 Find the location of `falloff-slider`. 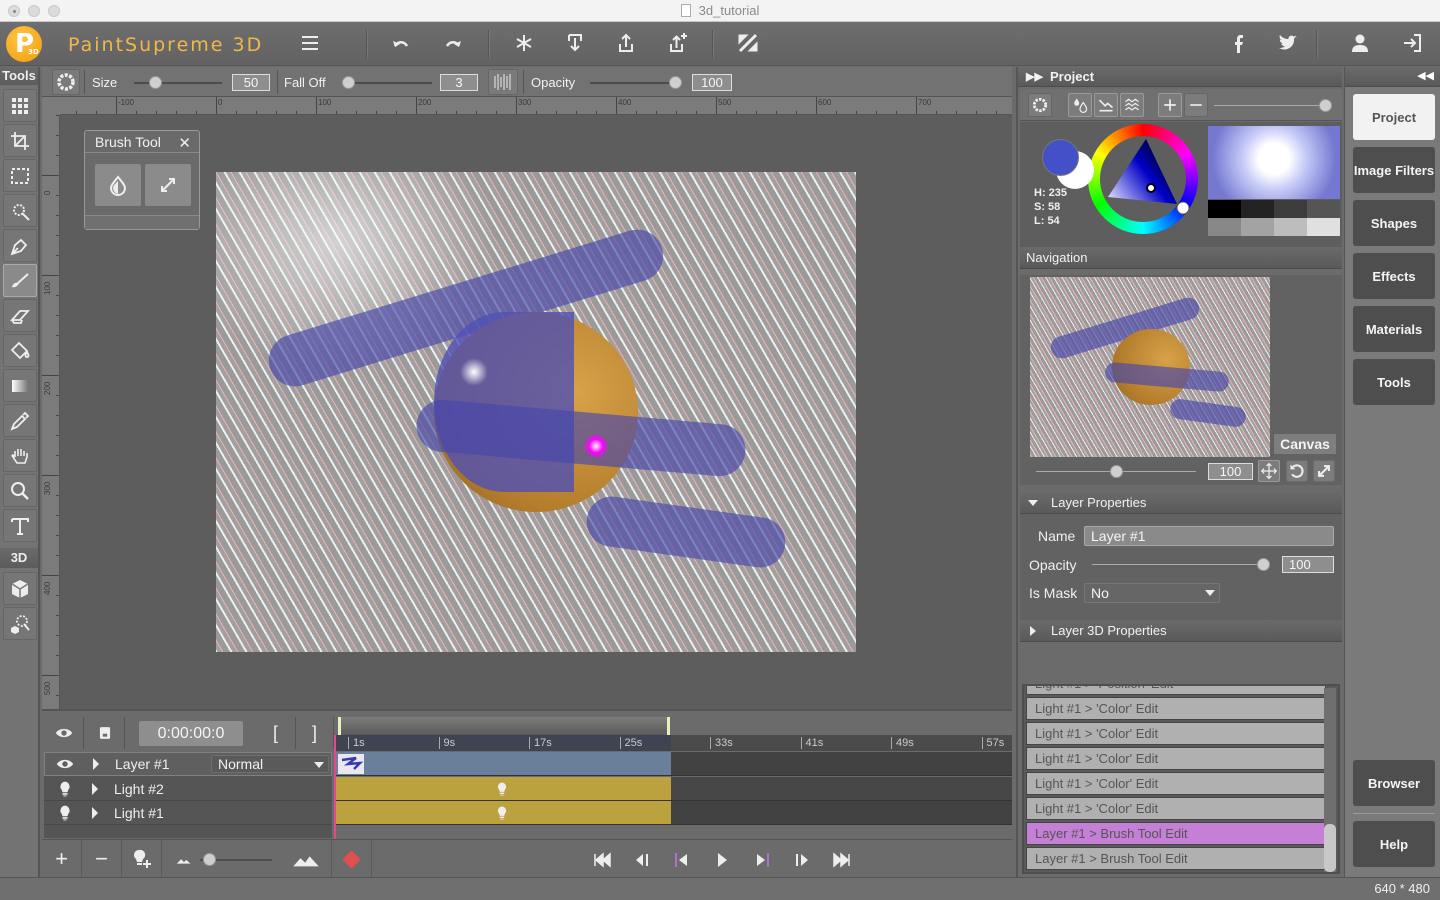

falloff-slider is located at coordinates (387, 82).